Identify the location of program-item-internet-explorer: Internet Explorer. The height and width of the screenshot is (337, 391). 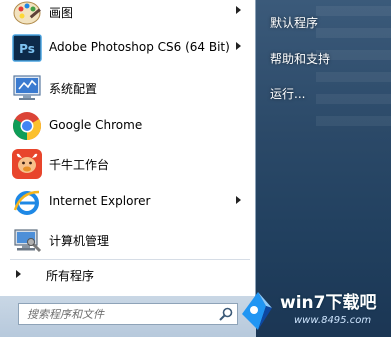
(126, 202).